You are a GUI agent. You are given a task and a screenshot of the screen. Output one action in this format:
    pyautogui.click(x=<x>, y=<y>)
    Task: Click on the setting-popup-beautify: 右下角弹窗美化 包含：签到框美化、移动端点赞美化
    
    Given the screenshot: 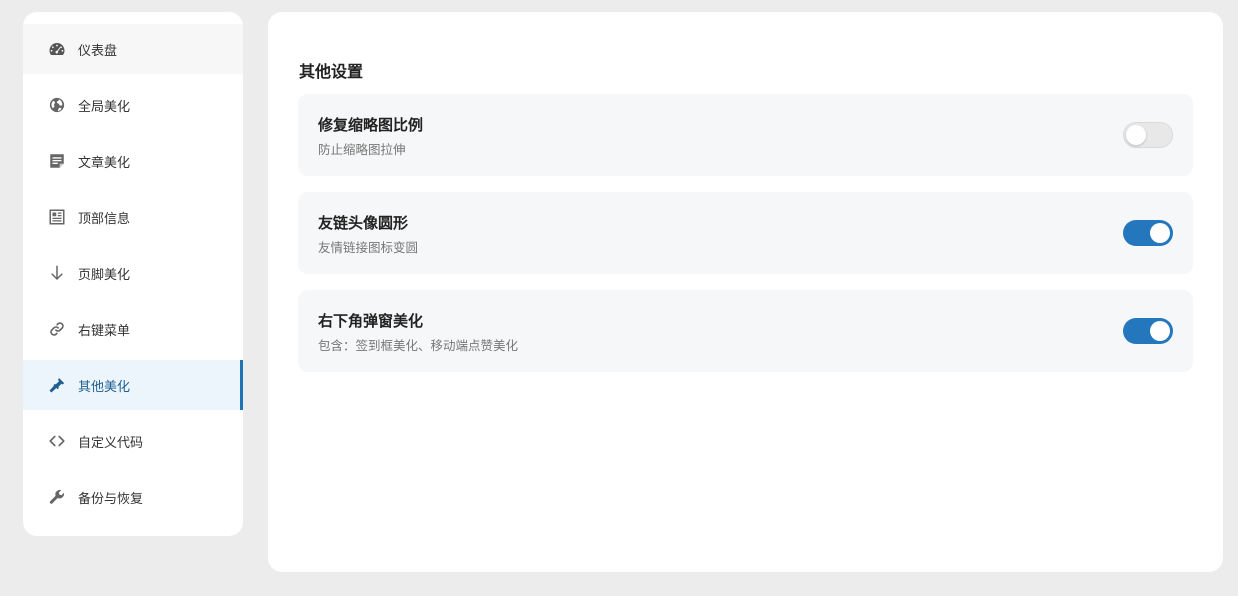 What is the action you would take?
    pyautogui.click(x=745, y=331)
    